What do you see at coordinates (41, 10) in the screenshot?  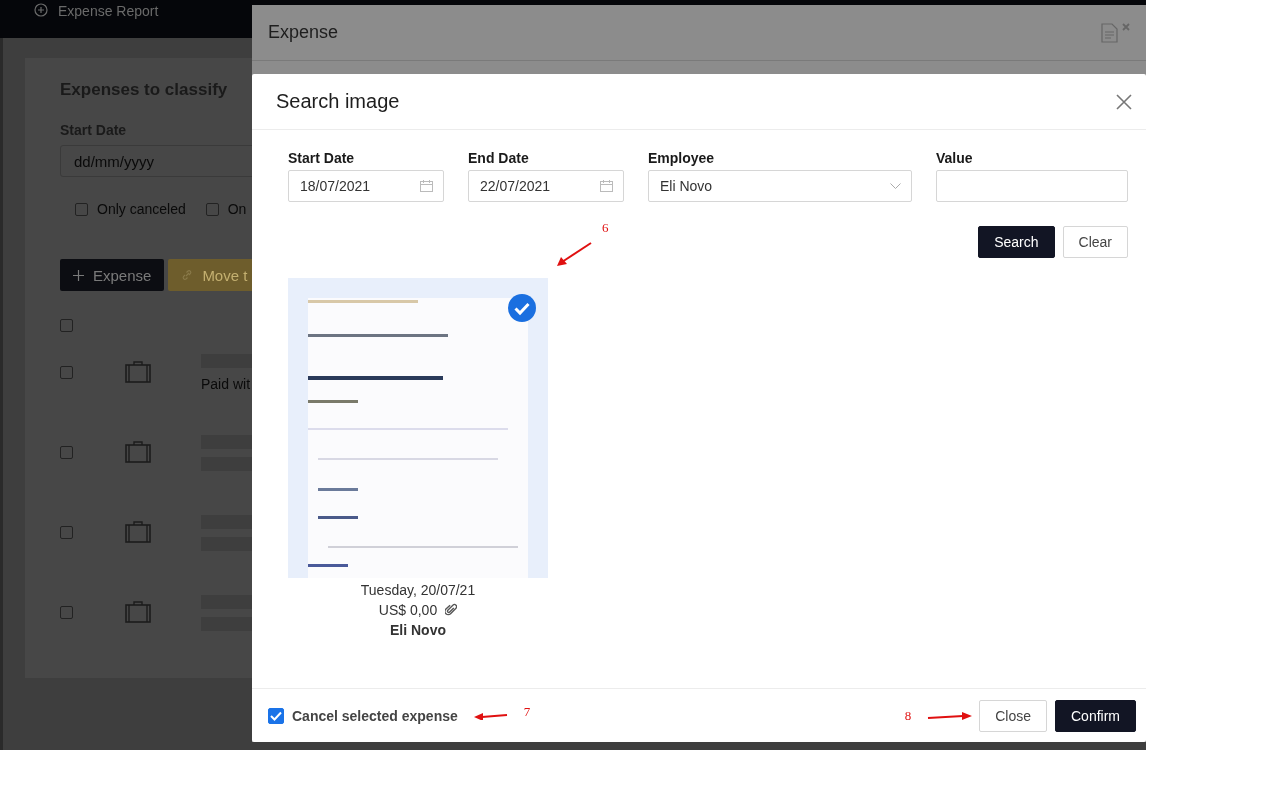 I see `plus-circle-icon` at bounding box center [41, 10].